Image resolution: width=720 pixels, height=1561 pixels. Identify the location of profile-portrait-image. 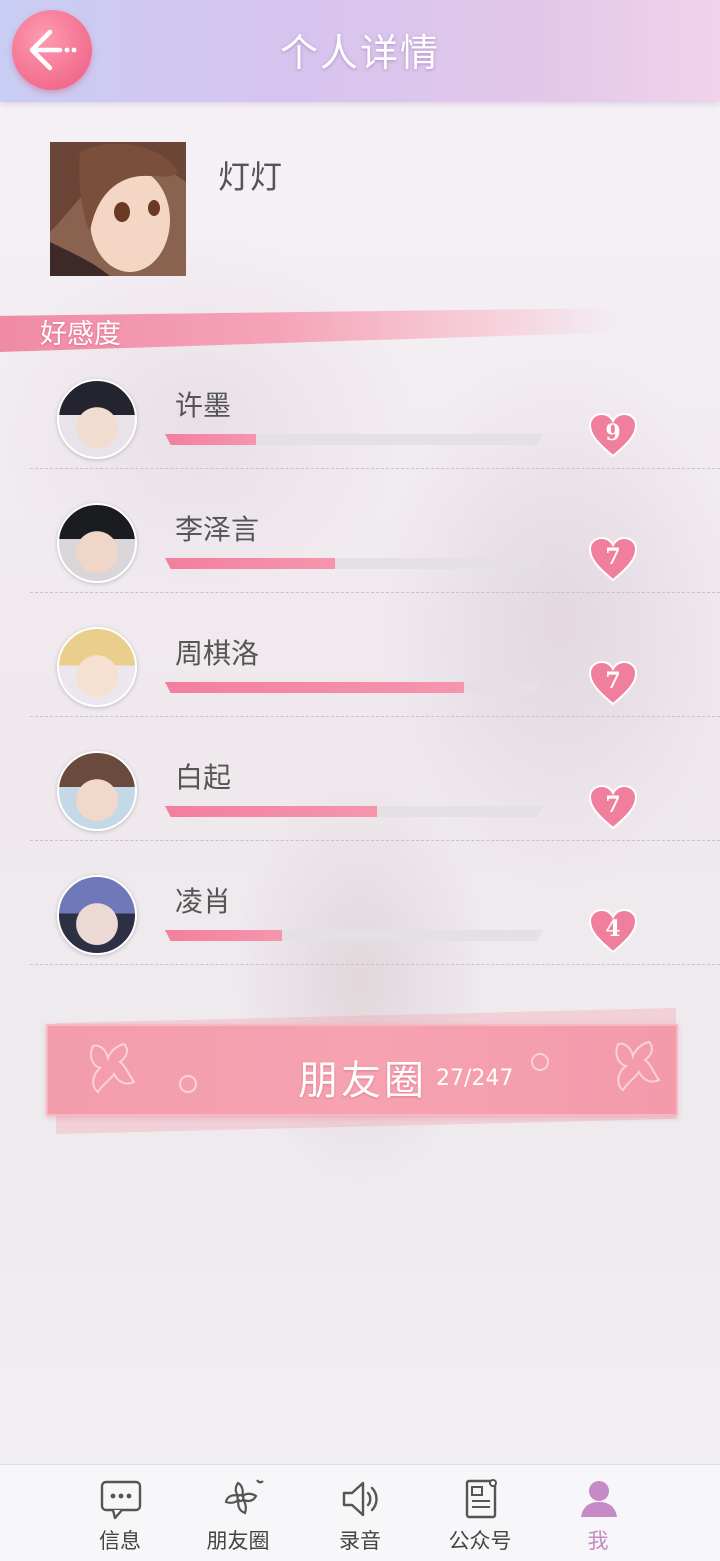
(118, 209).